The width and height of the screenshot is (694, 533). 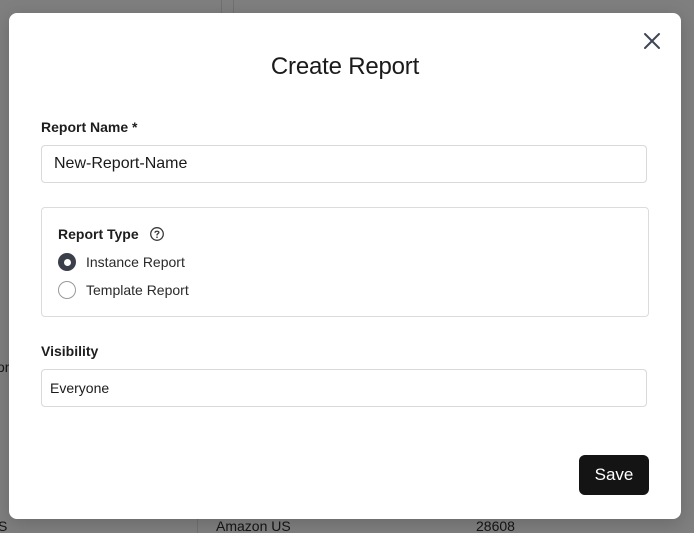 What do you see at coordinates (614, 475) in the screenshot?
I see `save-button: Save` at bounding box center [614, 475].